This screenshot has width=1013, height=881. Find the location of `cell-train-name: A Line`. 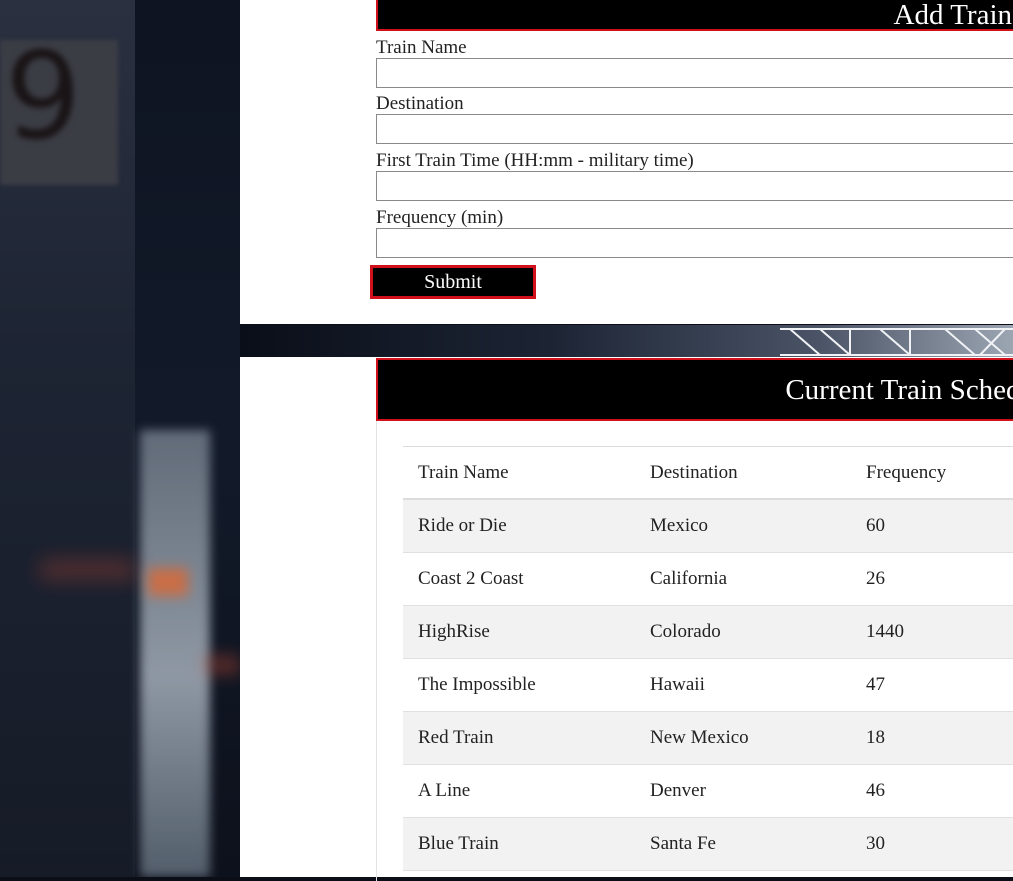

cell-train-name: A Line is located at coordinates (526, 791).